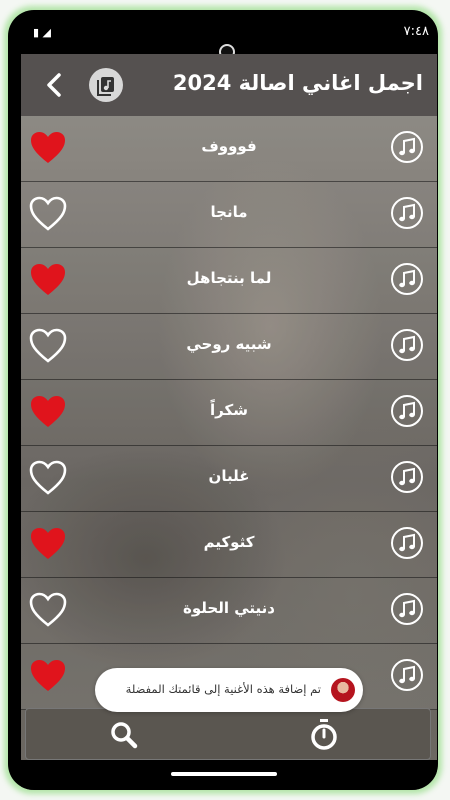 This screenshot has height=800, width=450. Describe the element at coordinates (229, 278) in the screenshot. I see `song-title: لما بنتجاهل` at that location.